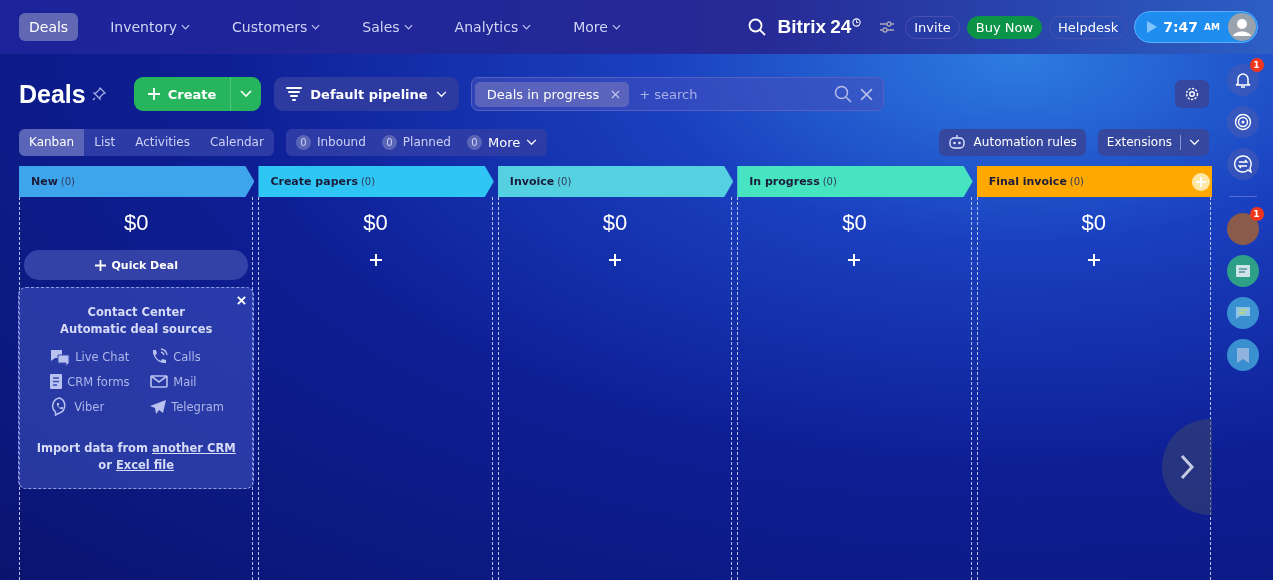 The image size is (1273, 580). Describe the element at coordinates (56, 381) in the screenshot. I see `form-icon` at that location.